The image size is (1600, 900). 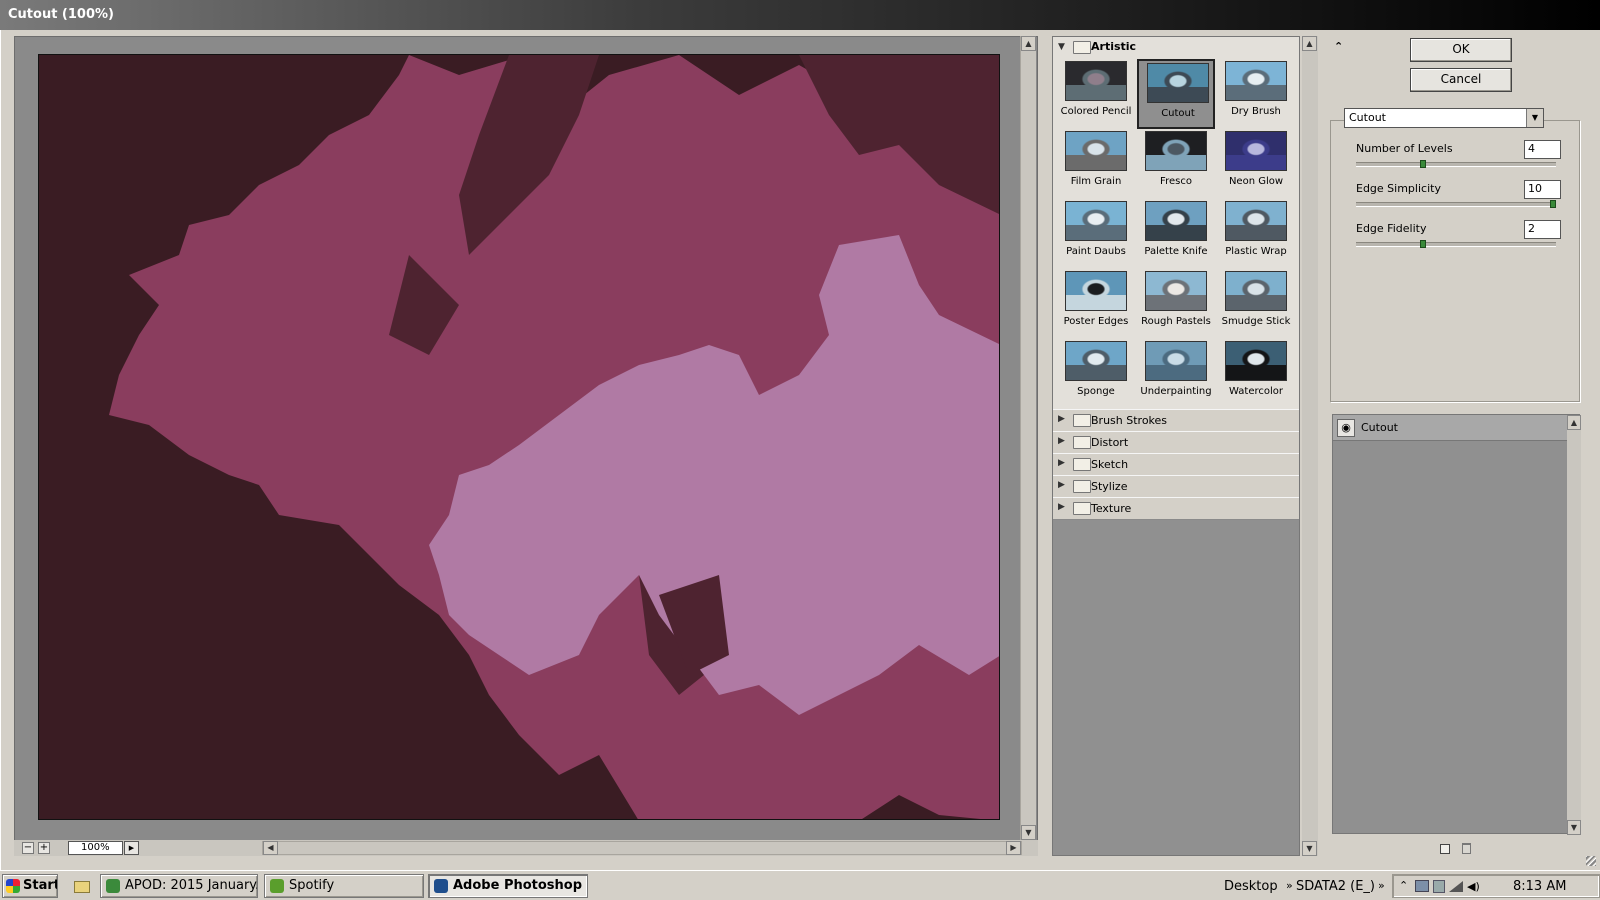 I want to click on toolbar-drive: SDATA2 (E_), so click(x=1335, y=886).